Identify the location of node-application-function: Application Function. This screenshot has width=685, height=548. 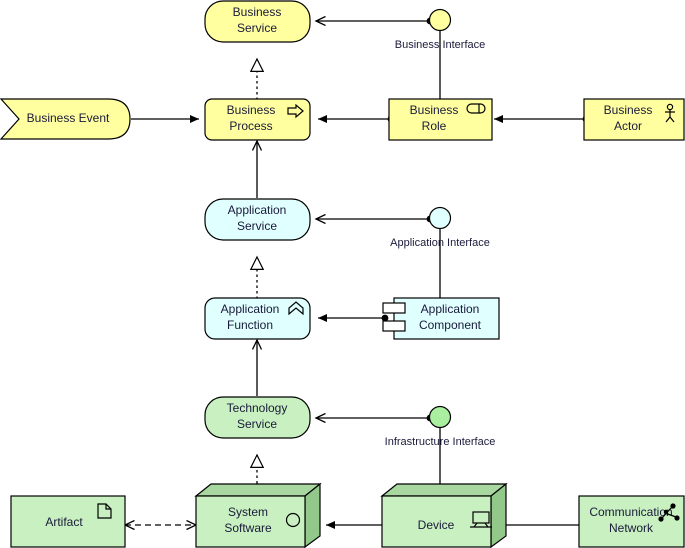
(257, 318).